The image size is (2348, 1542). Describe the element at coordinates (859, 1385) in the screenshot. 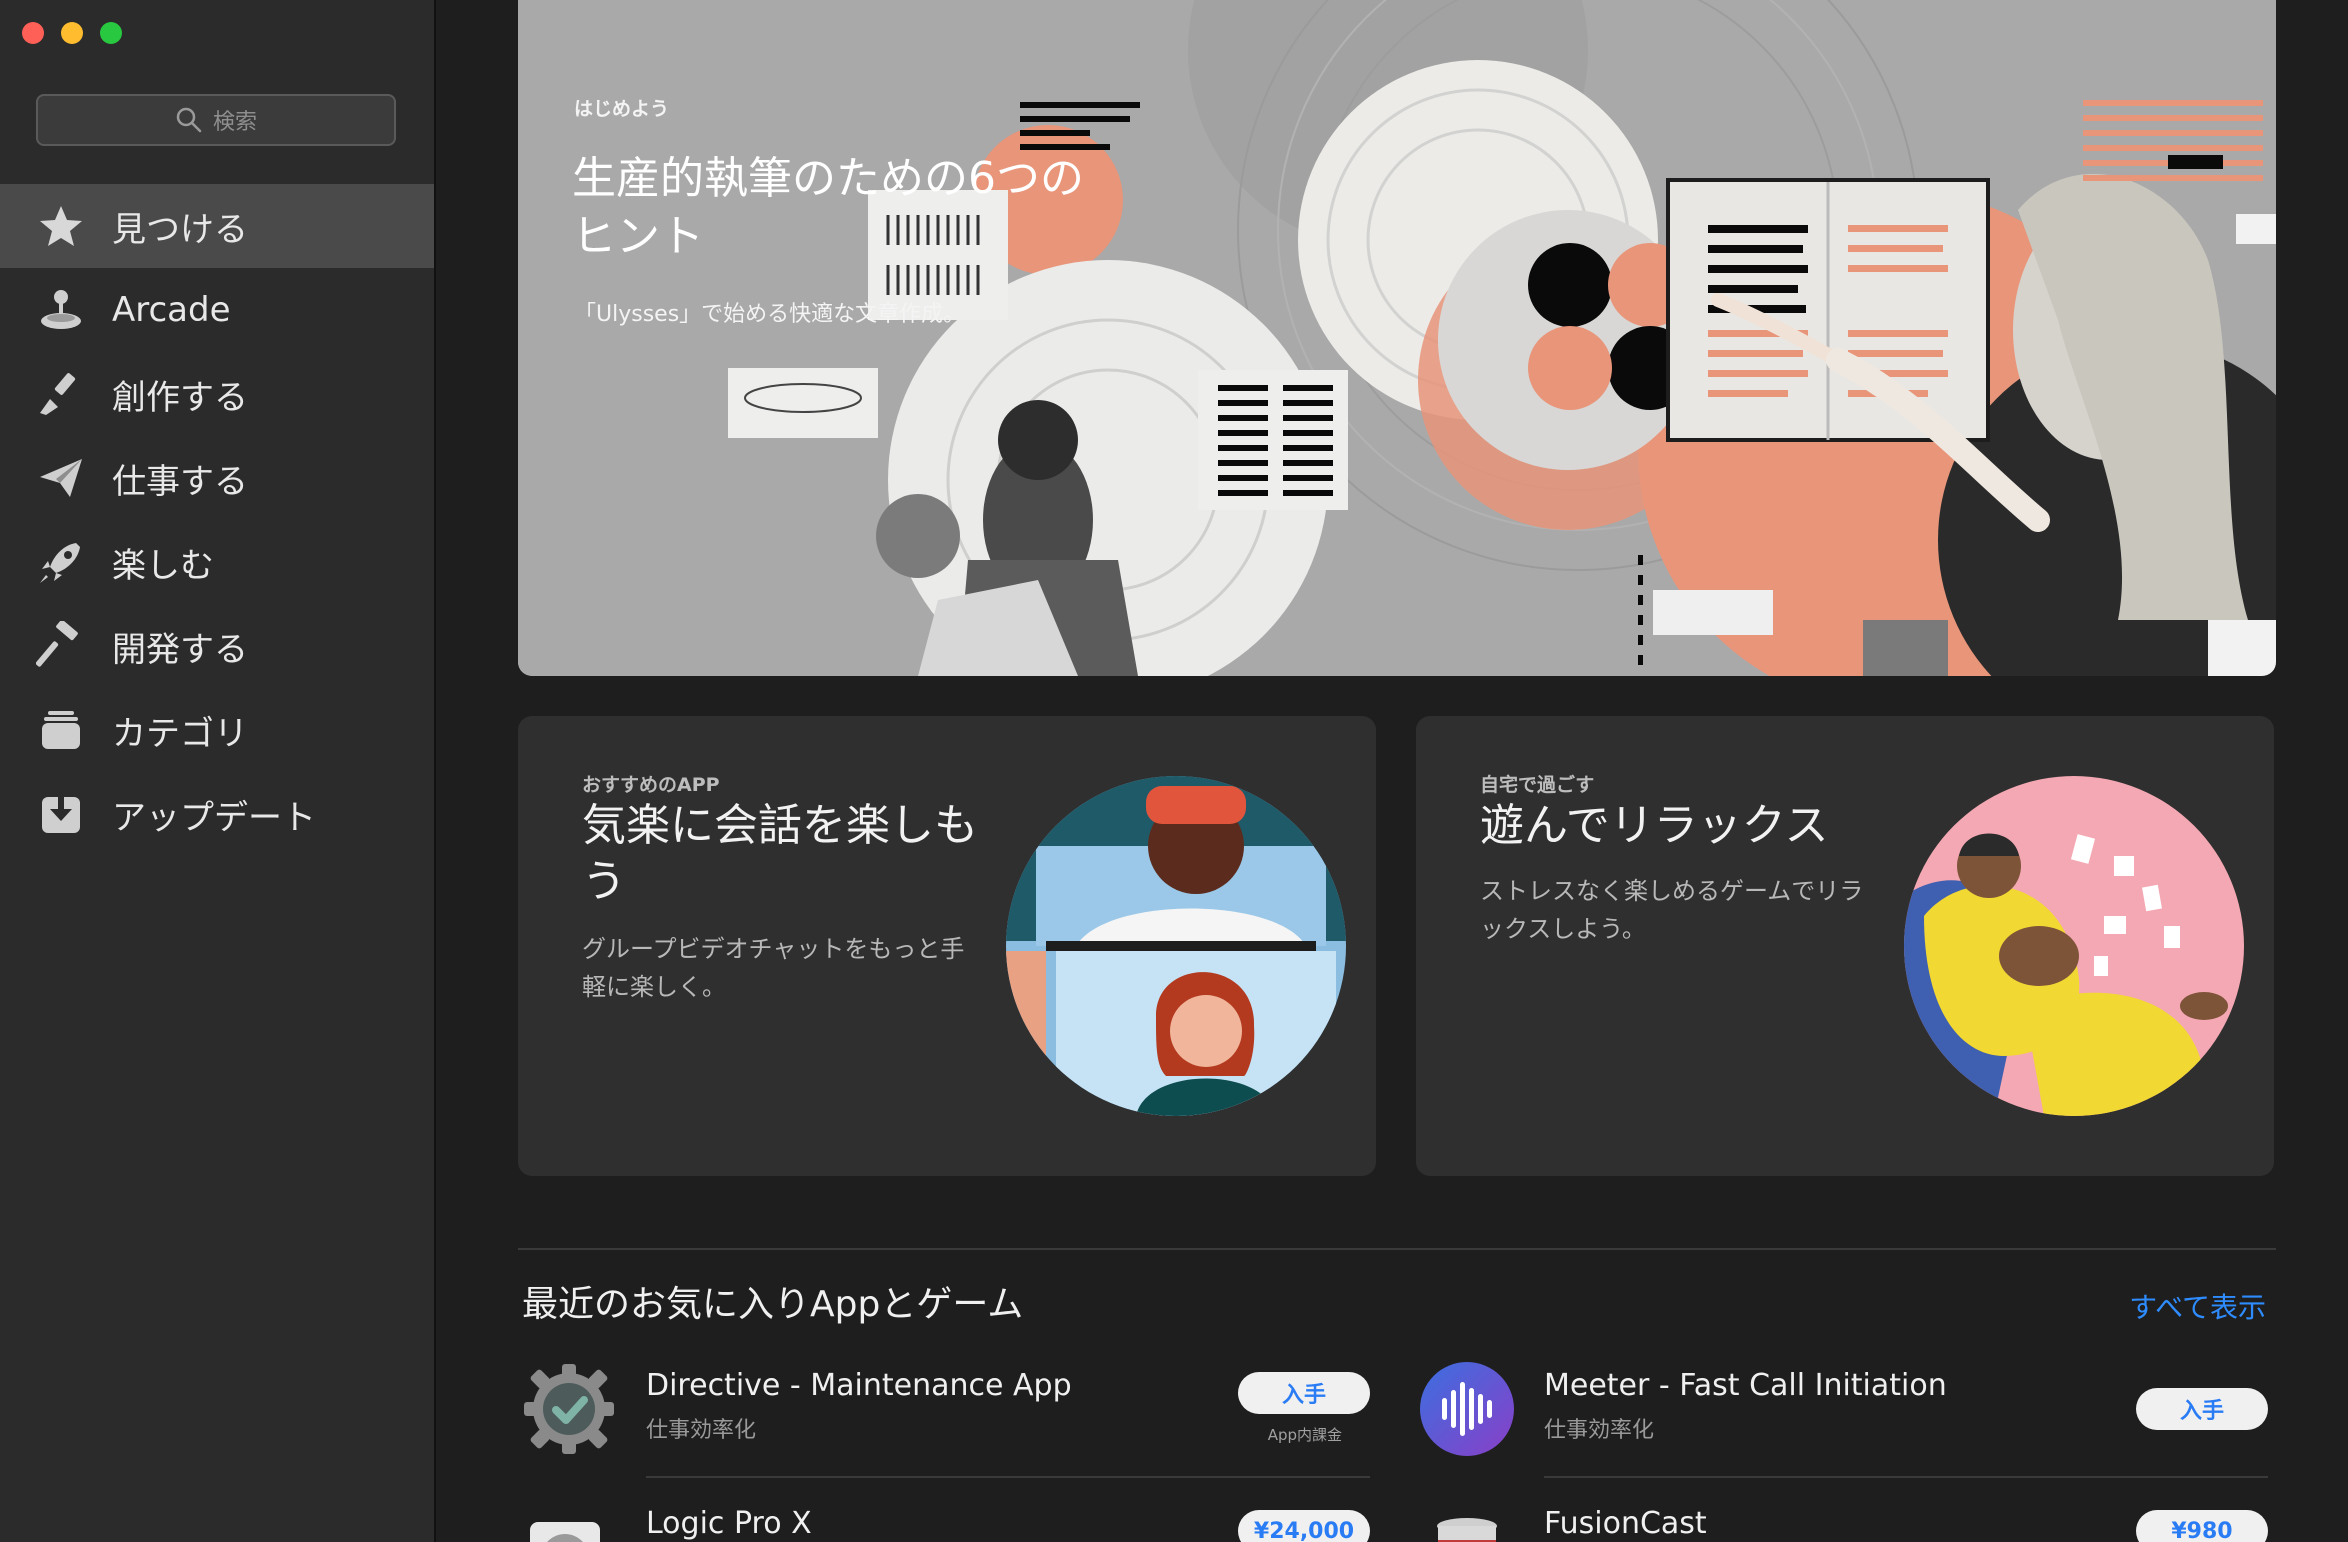

I see `app-name: Directive - Maintenance App` at that location.